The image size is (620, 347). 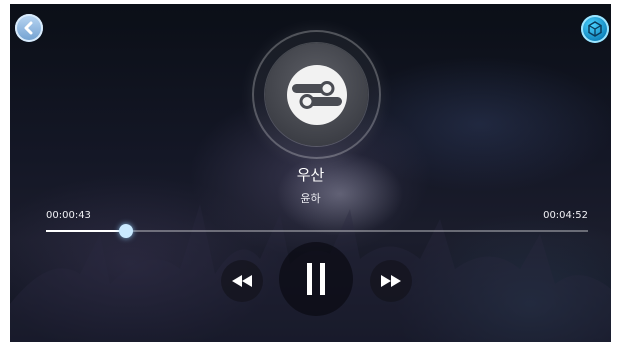 I want to click on back-button, so click(x=29, y=28).